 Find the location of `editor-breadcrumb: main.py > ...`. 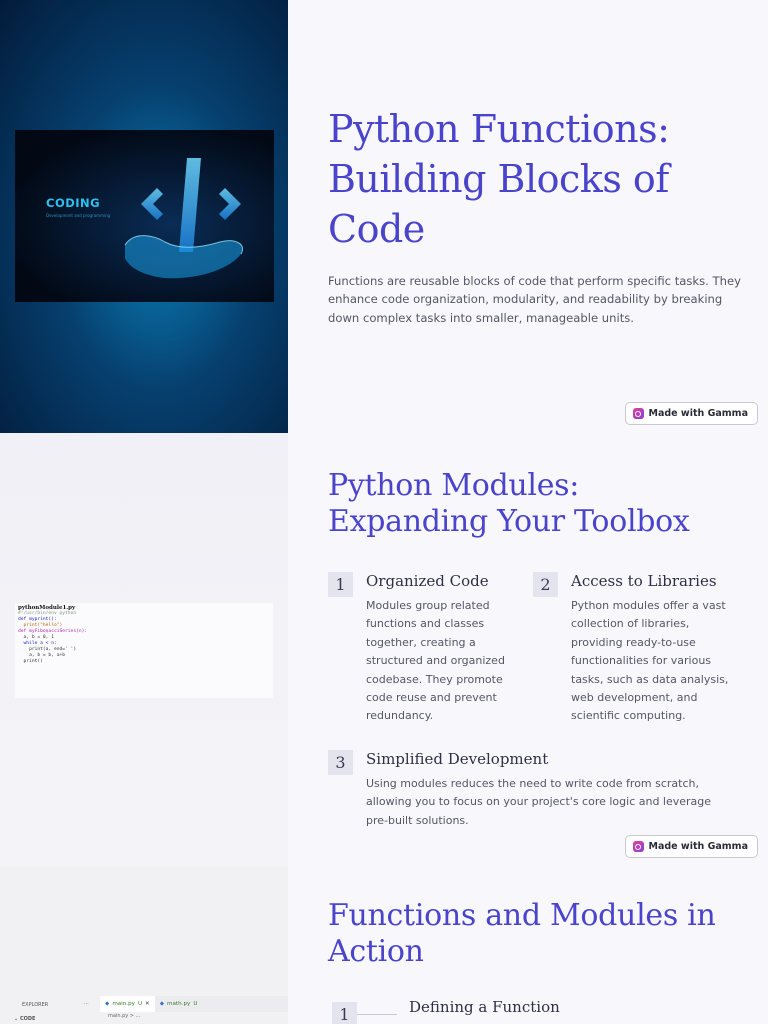

editor-breadcrumb: main.py > ... is located at coordinates (124, 1016).